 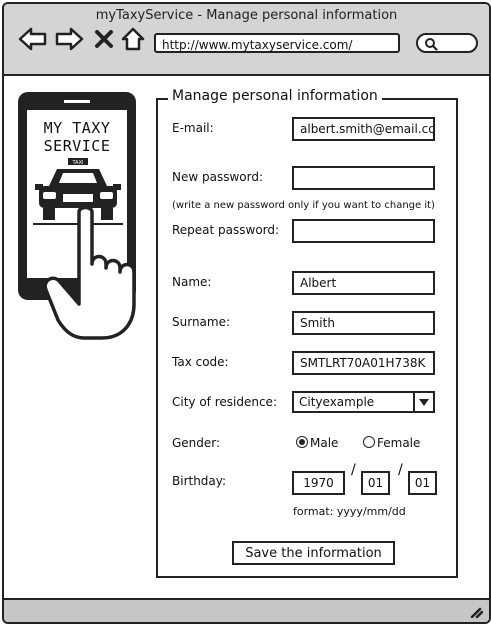 What do you see at coordinates (363, 323) in the screenshot?
I see `surname-field: Smith` at bounding box center [363, 323].